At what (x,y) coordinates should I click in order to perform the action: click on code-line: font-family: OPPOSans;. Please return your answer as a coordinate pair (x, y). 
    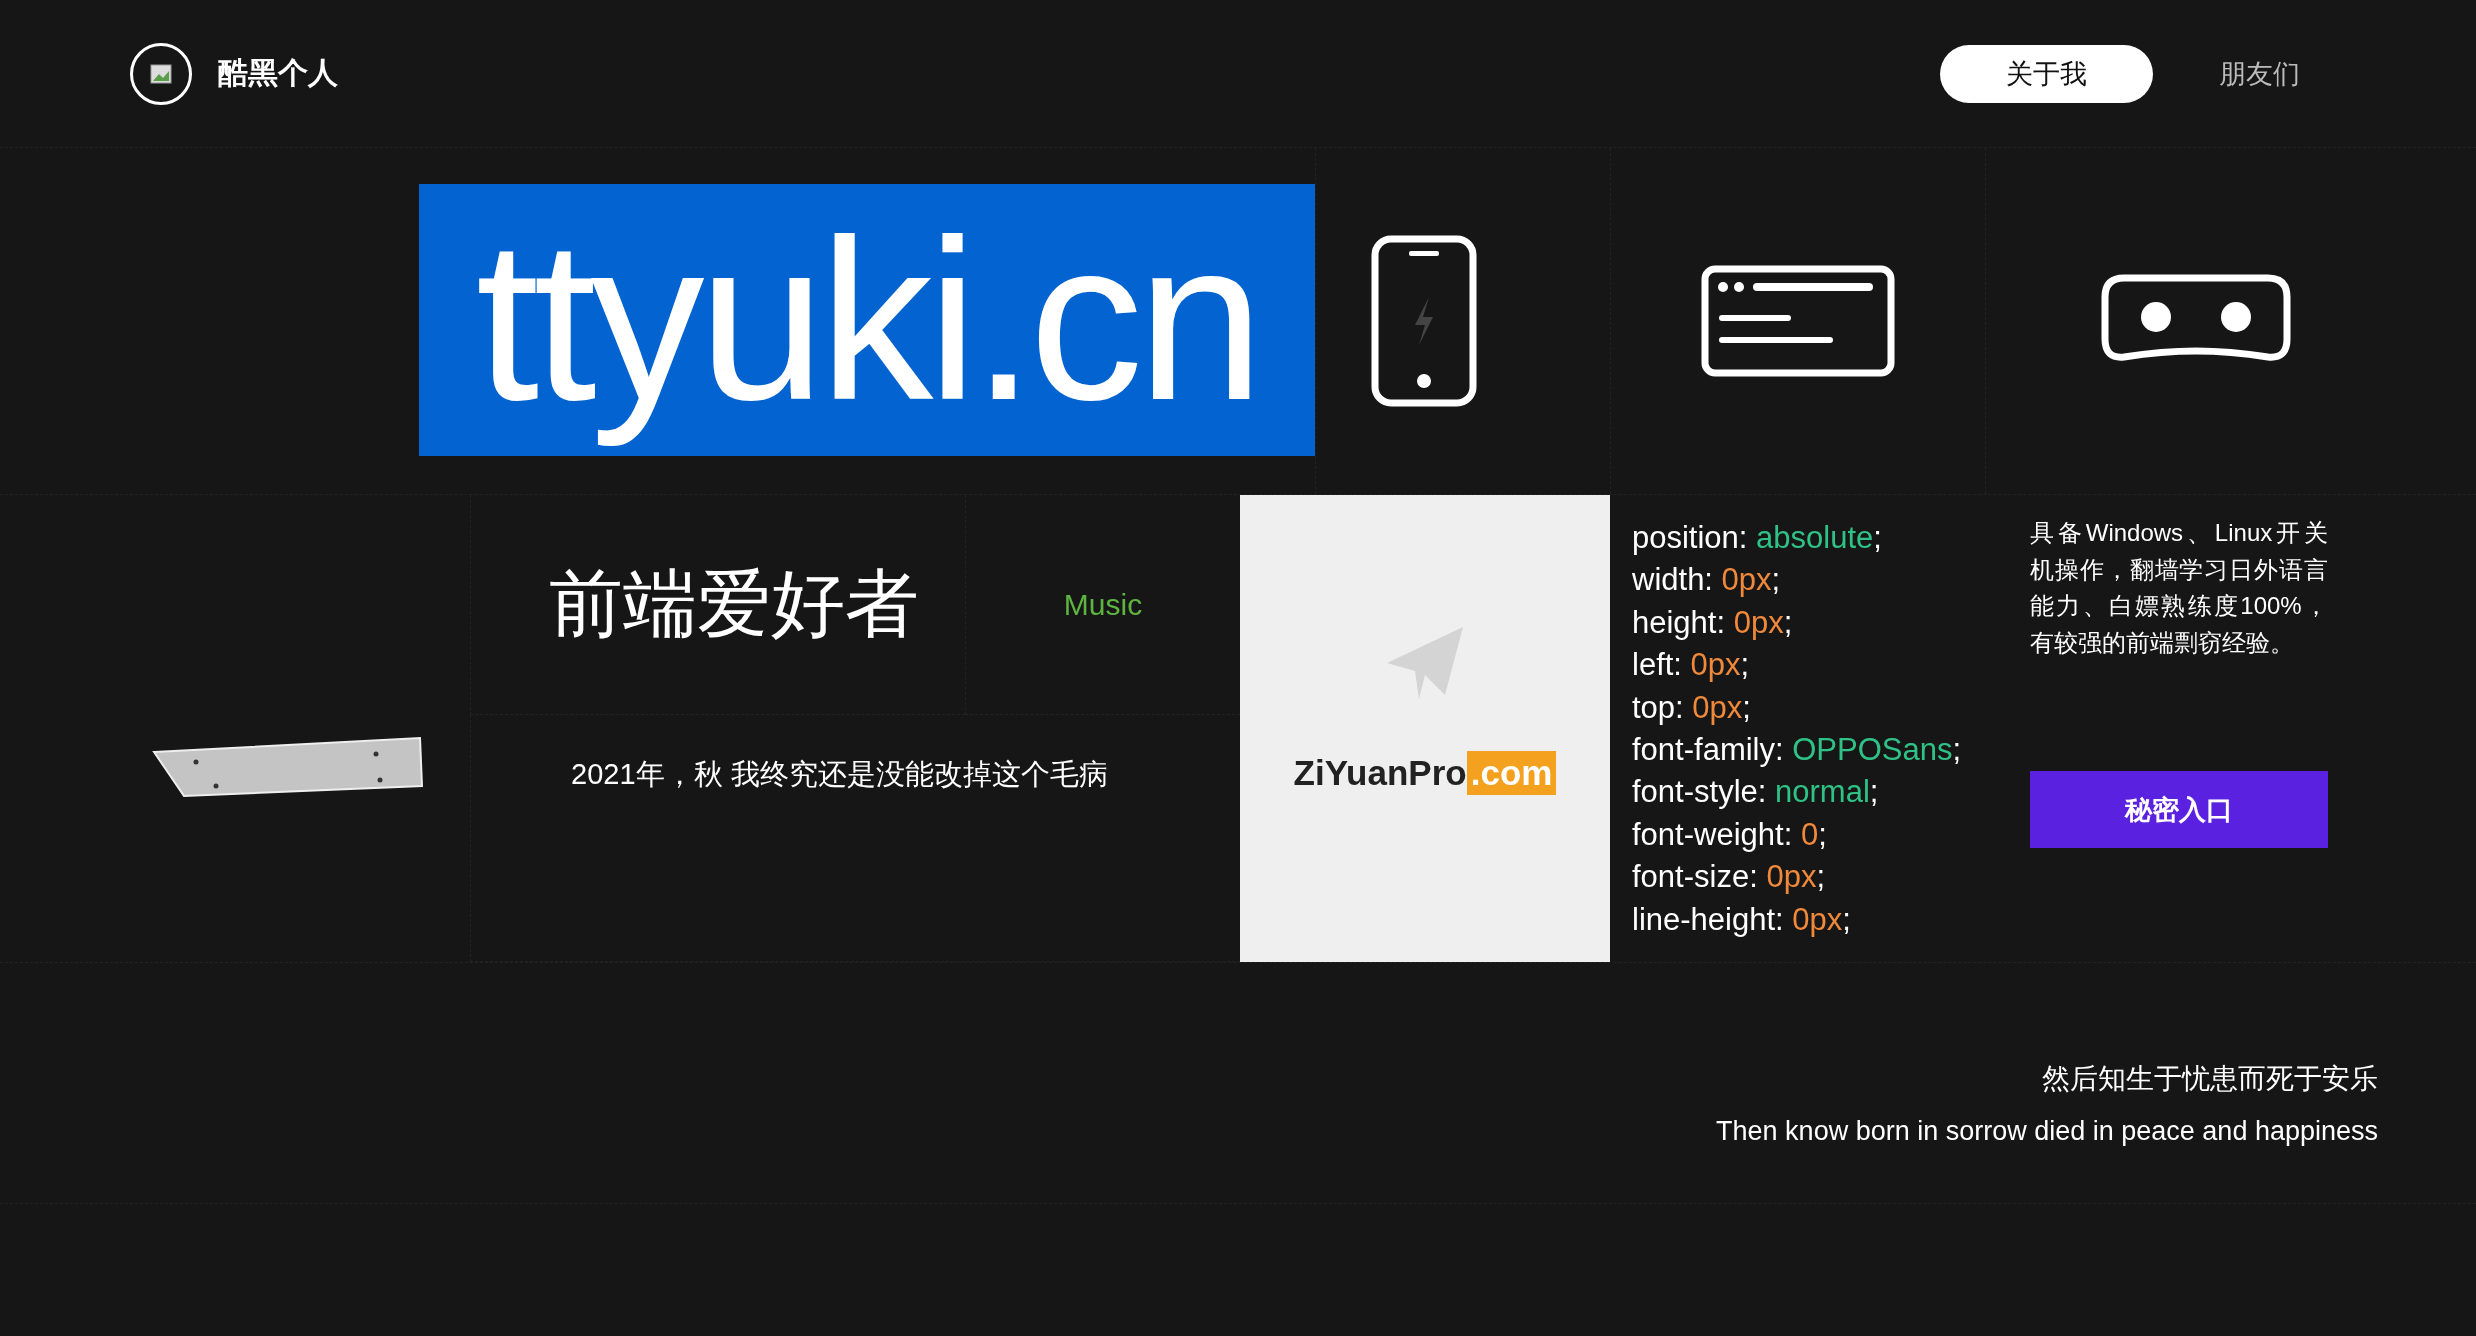
    Looking at the image, I should click on (1797, 750).